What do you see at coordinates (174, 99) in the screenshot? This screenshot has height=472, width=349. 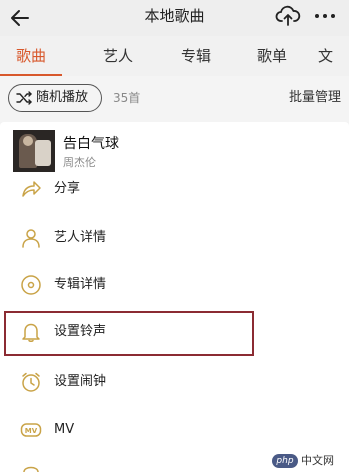 I see `list-toolbar: 随机播放 35首 批量管理` at bounding box center [174, 99].